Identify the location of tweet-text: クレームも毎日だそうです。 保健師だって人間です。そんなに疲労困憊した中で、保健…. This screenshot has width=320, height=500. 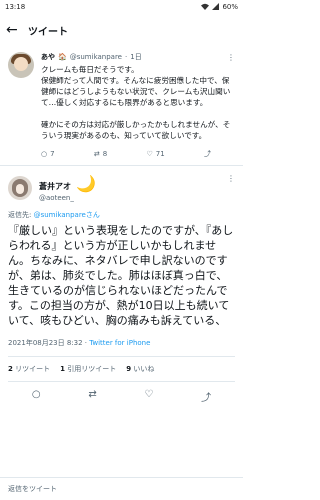
(136, 102).